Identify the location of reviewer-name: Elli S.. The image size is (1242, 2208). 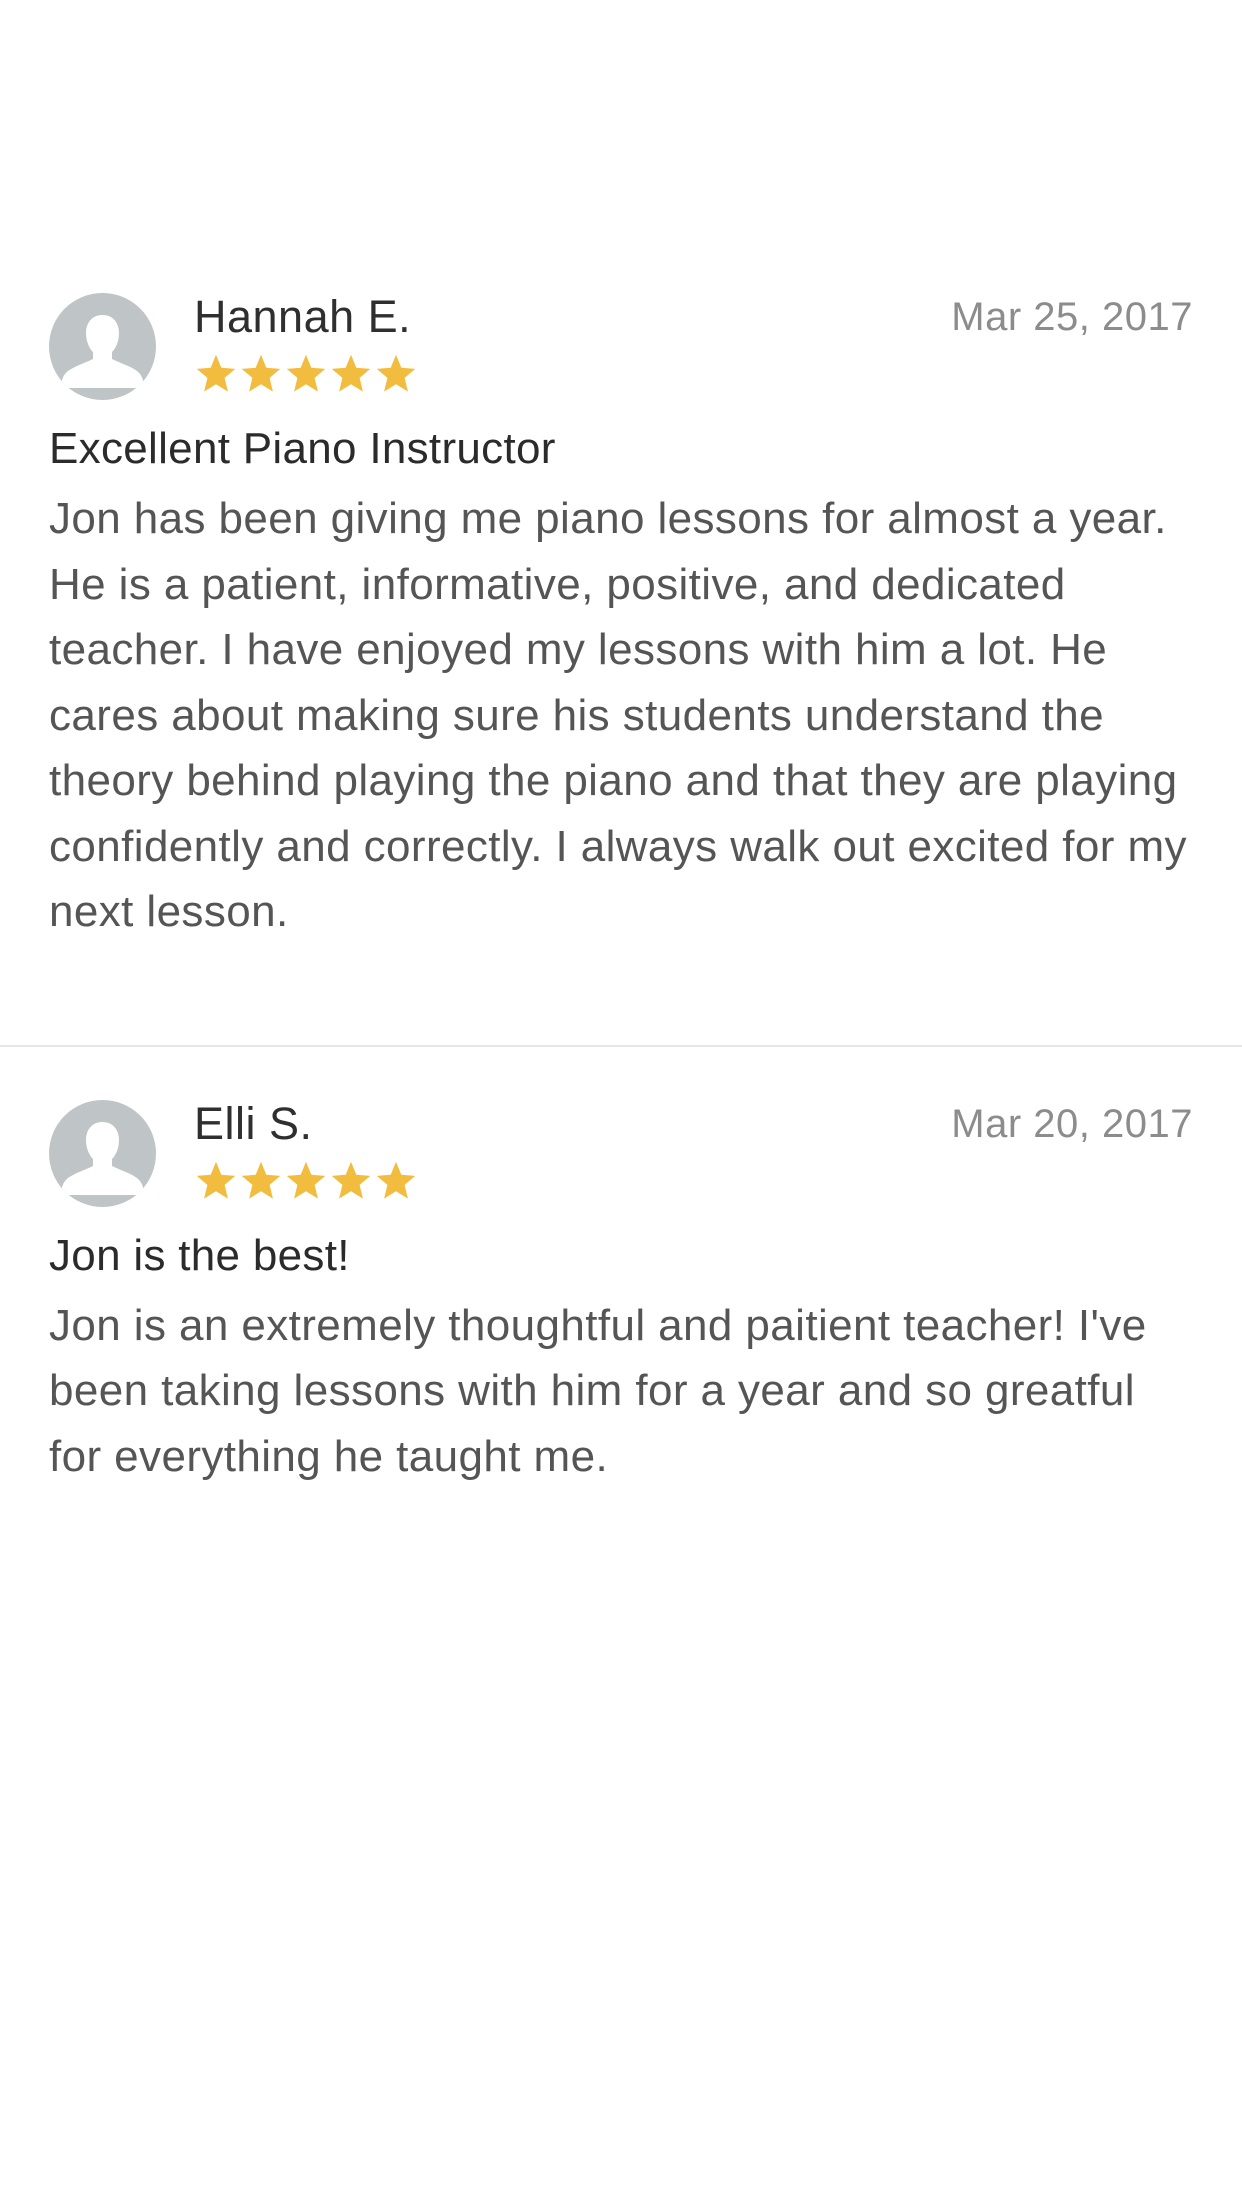
(253, 1123).